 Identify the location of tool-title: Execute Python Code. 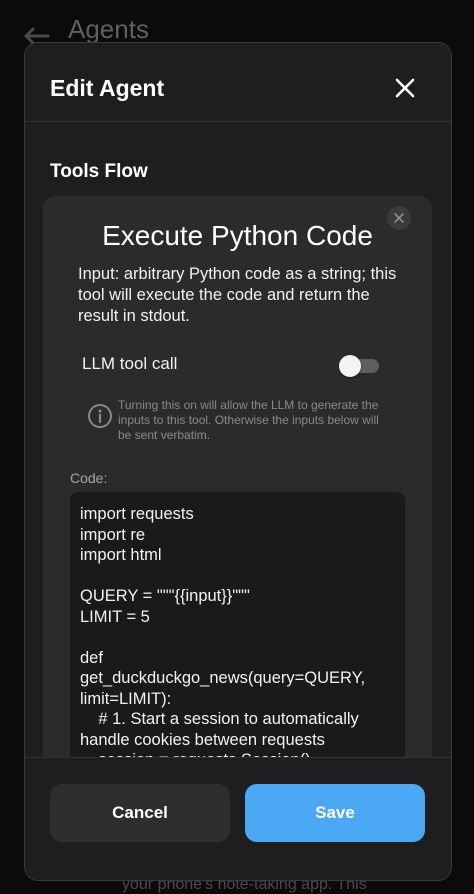
(237, 235).